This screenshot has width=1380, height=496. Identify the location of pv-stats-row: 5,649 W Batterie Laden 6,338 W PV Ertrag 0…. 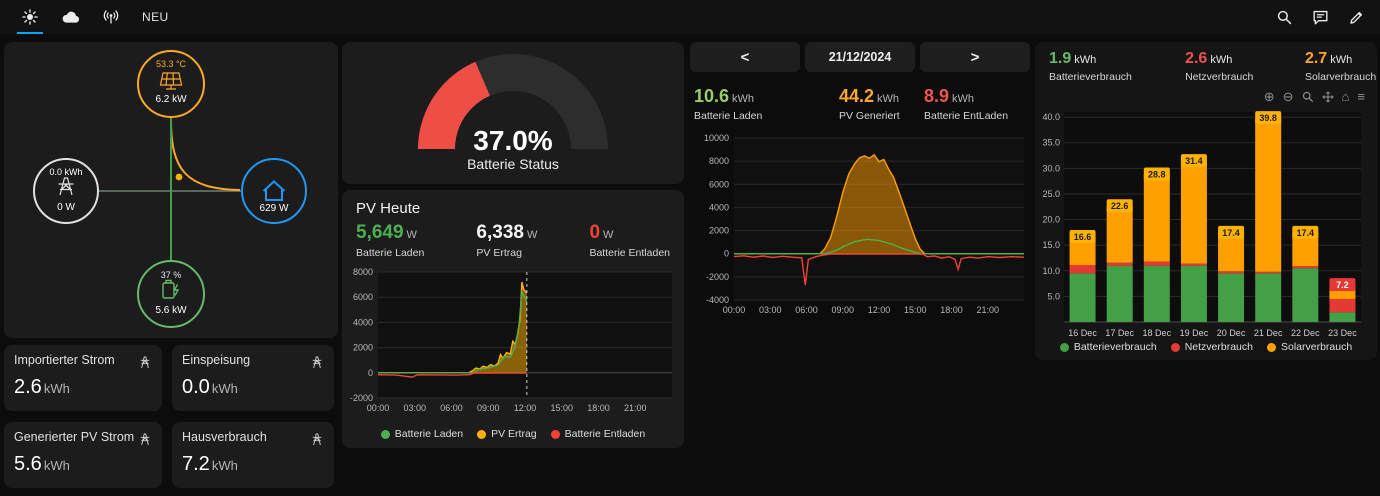
(513, 240).